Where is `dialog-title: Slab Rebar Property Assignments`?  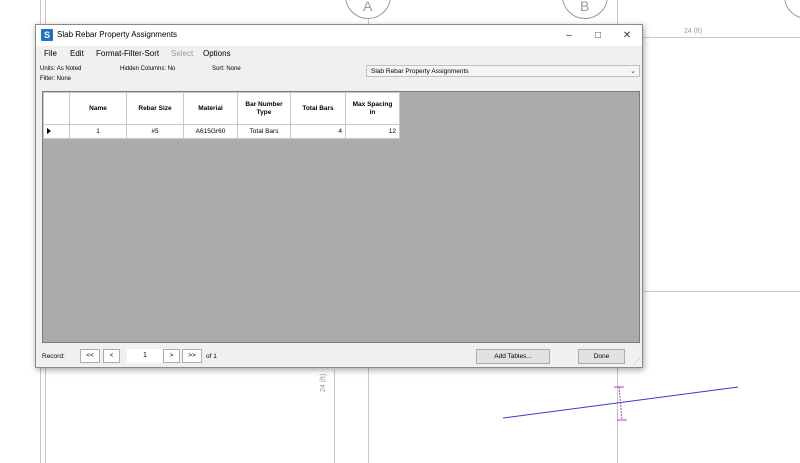
dialog-title: Slab Rebar Property Assignments is located at coordinates (117, 34).